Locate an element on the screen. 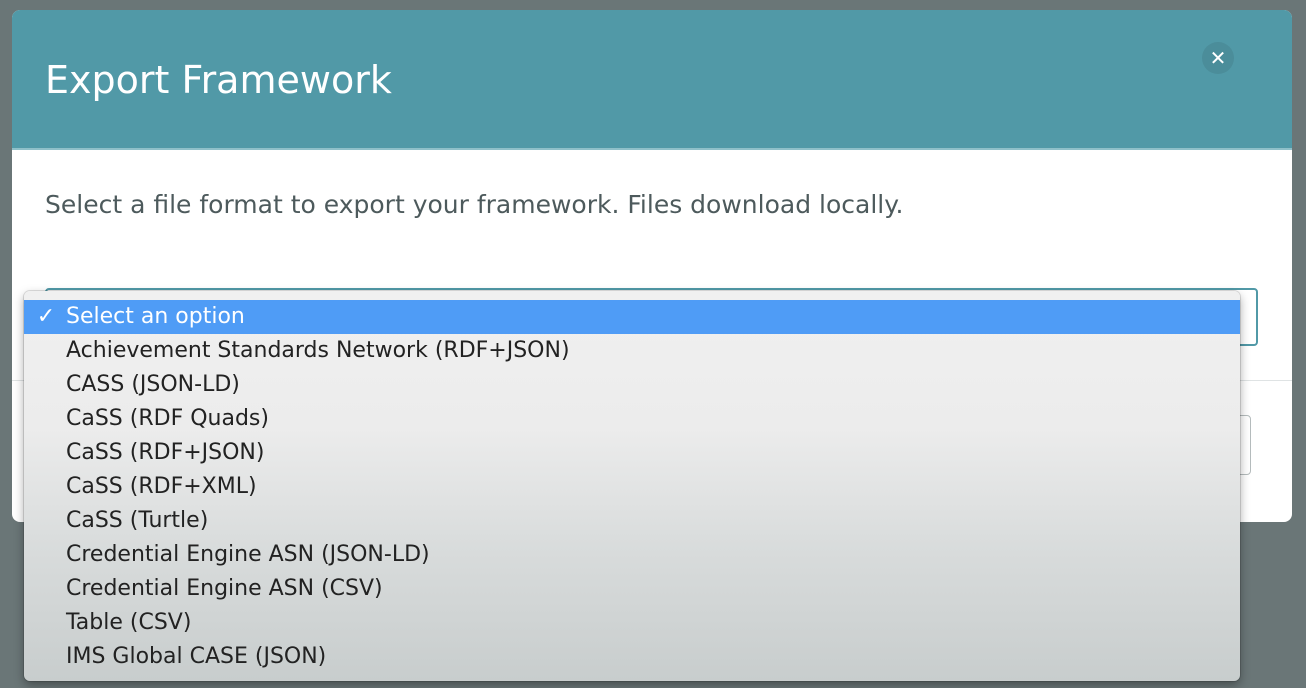 The image size is (1306, 688). option-label: Achievement Standards Network (RDF+JSON) is located at coordinates (318, 350).